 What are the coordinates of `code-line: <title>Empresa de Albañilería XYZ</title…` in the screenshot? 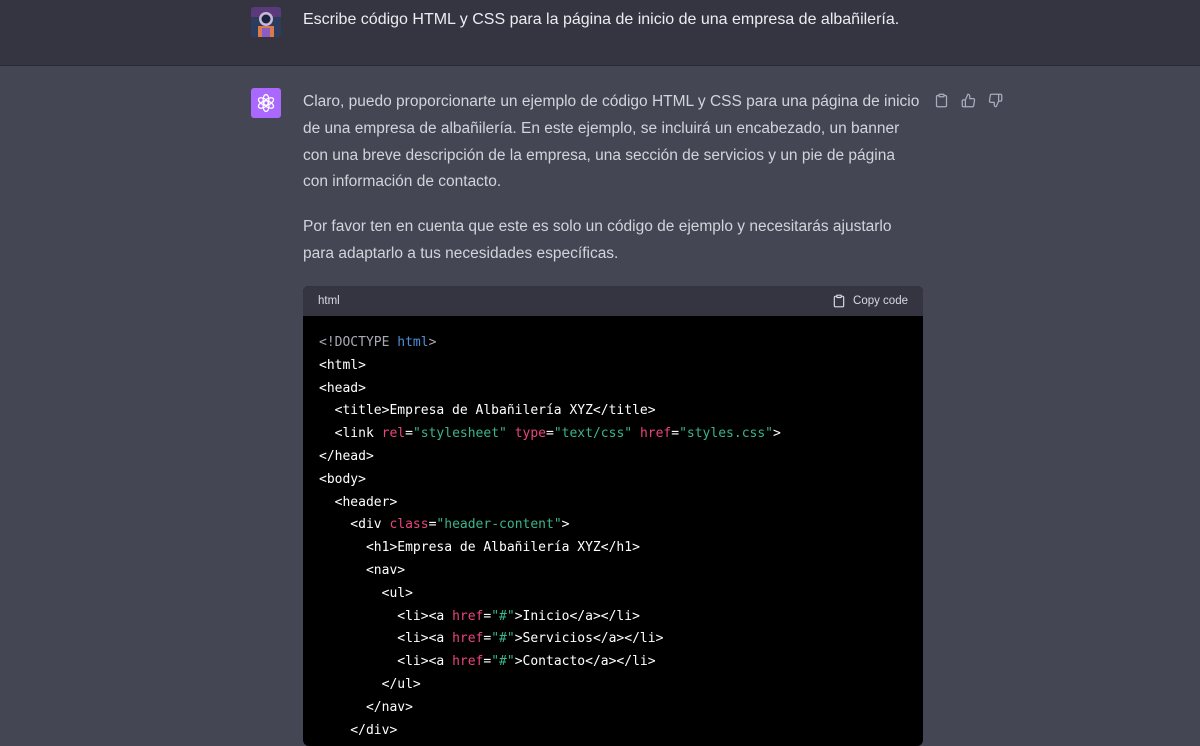 It's located at (613, 411).